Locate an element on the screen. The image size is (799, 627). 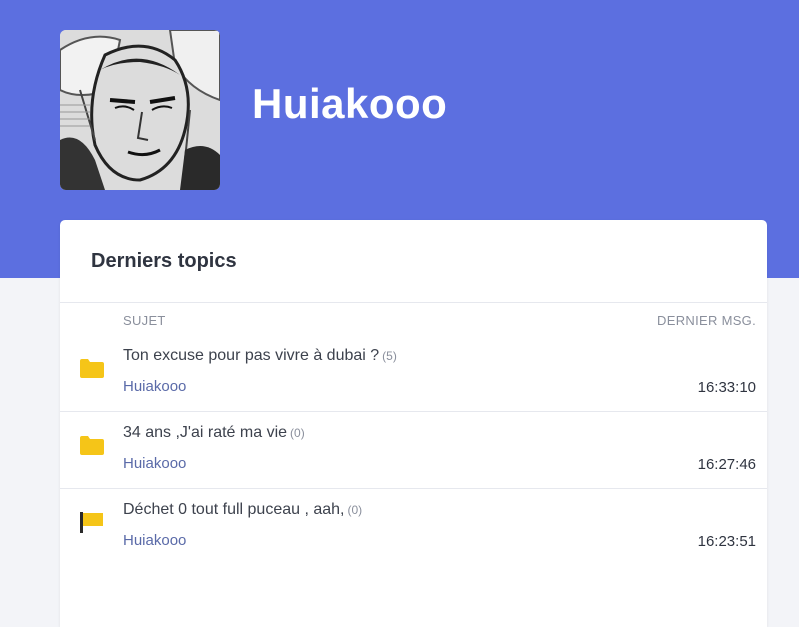
divider is located at coordinates (413, 302).